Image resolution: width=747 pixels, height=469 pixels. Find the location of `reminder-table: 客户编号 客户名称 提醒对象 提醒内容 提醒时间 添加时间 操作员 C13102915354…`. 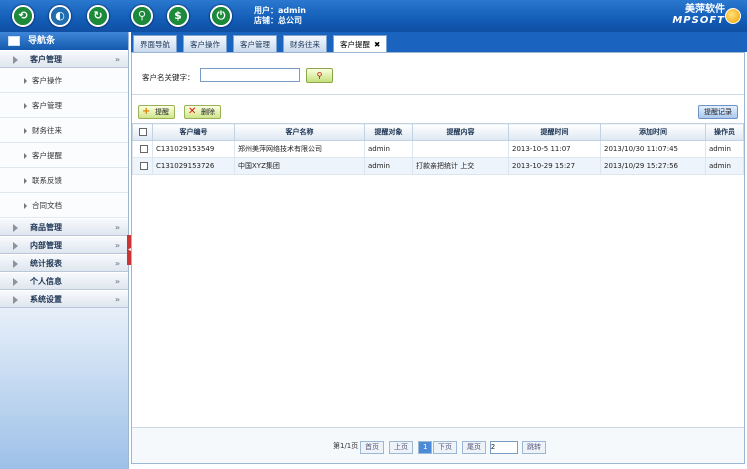

reminder-table: 客户编号 客户名称 提醒对象 提醒内容 提醒时间 添加时间 操作员 C13102915354… is located at coordinates (438, 149).